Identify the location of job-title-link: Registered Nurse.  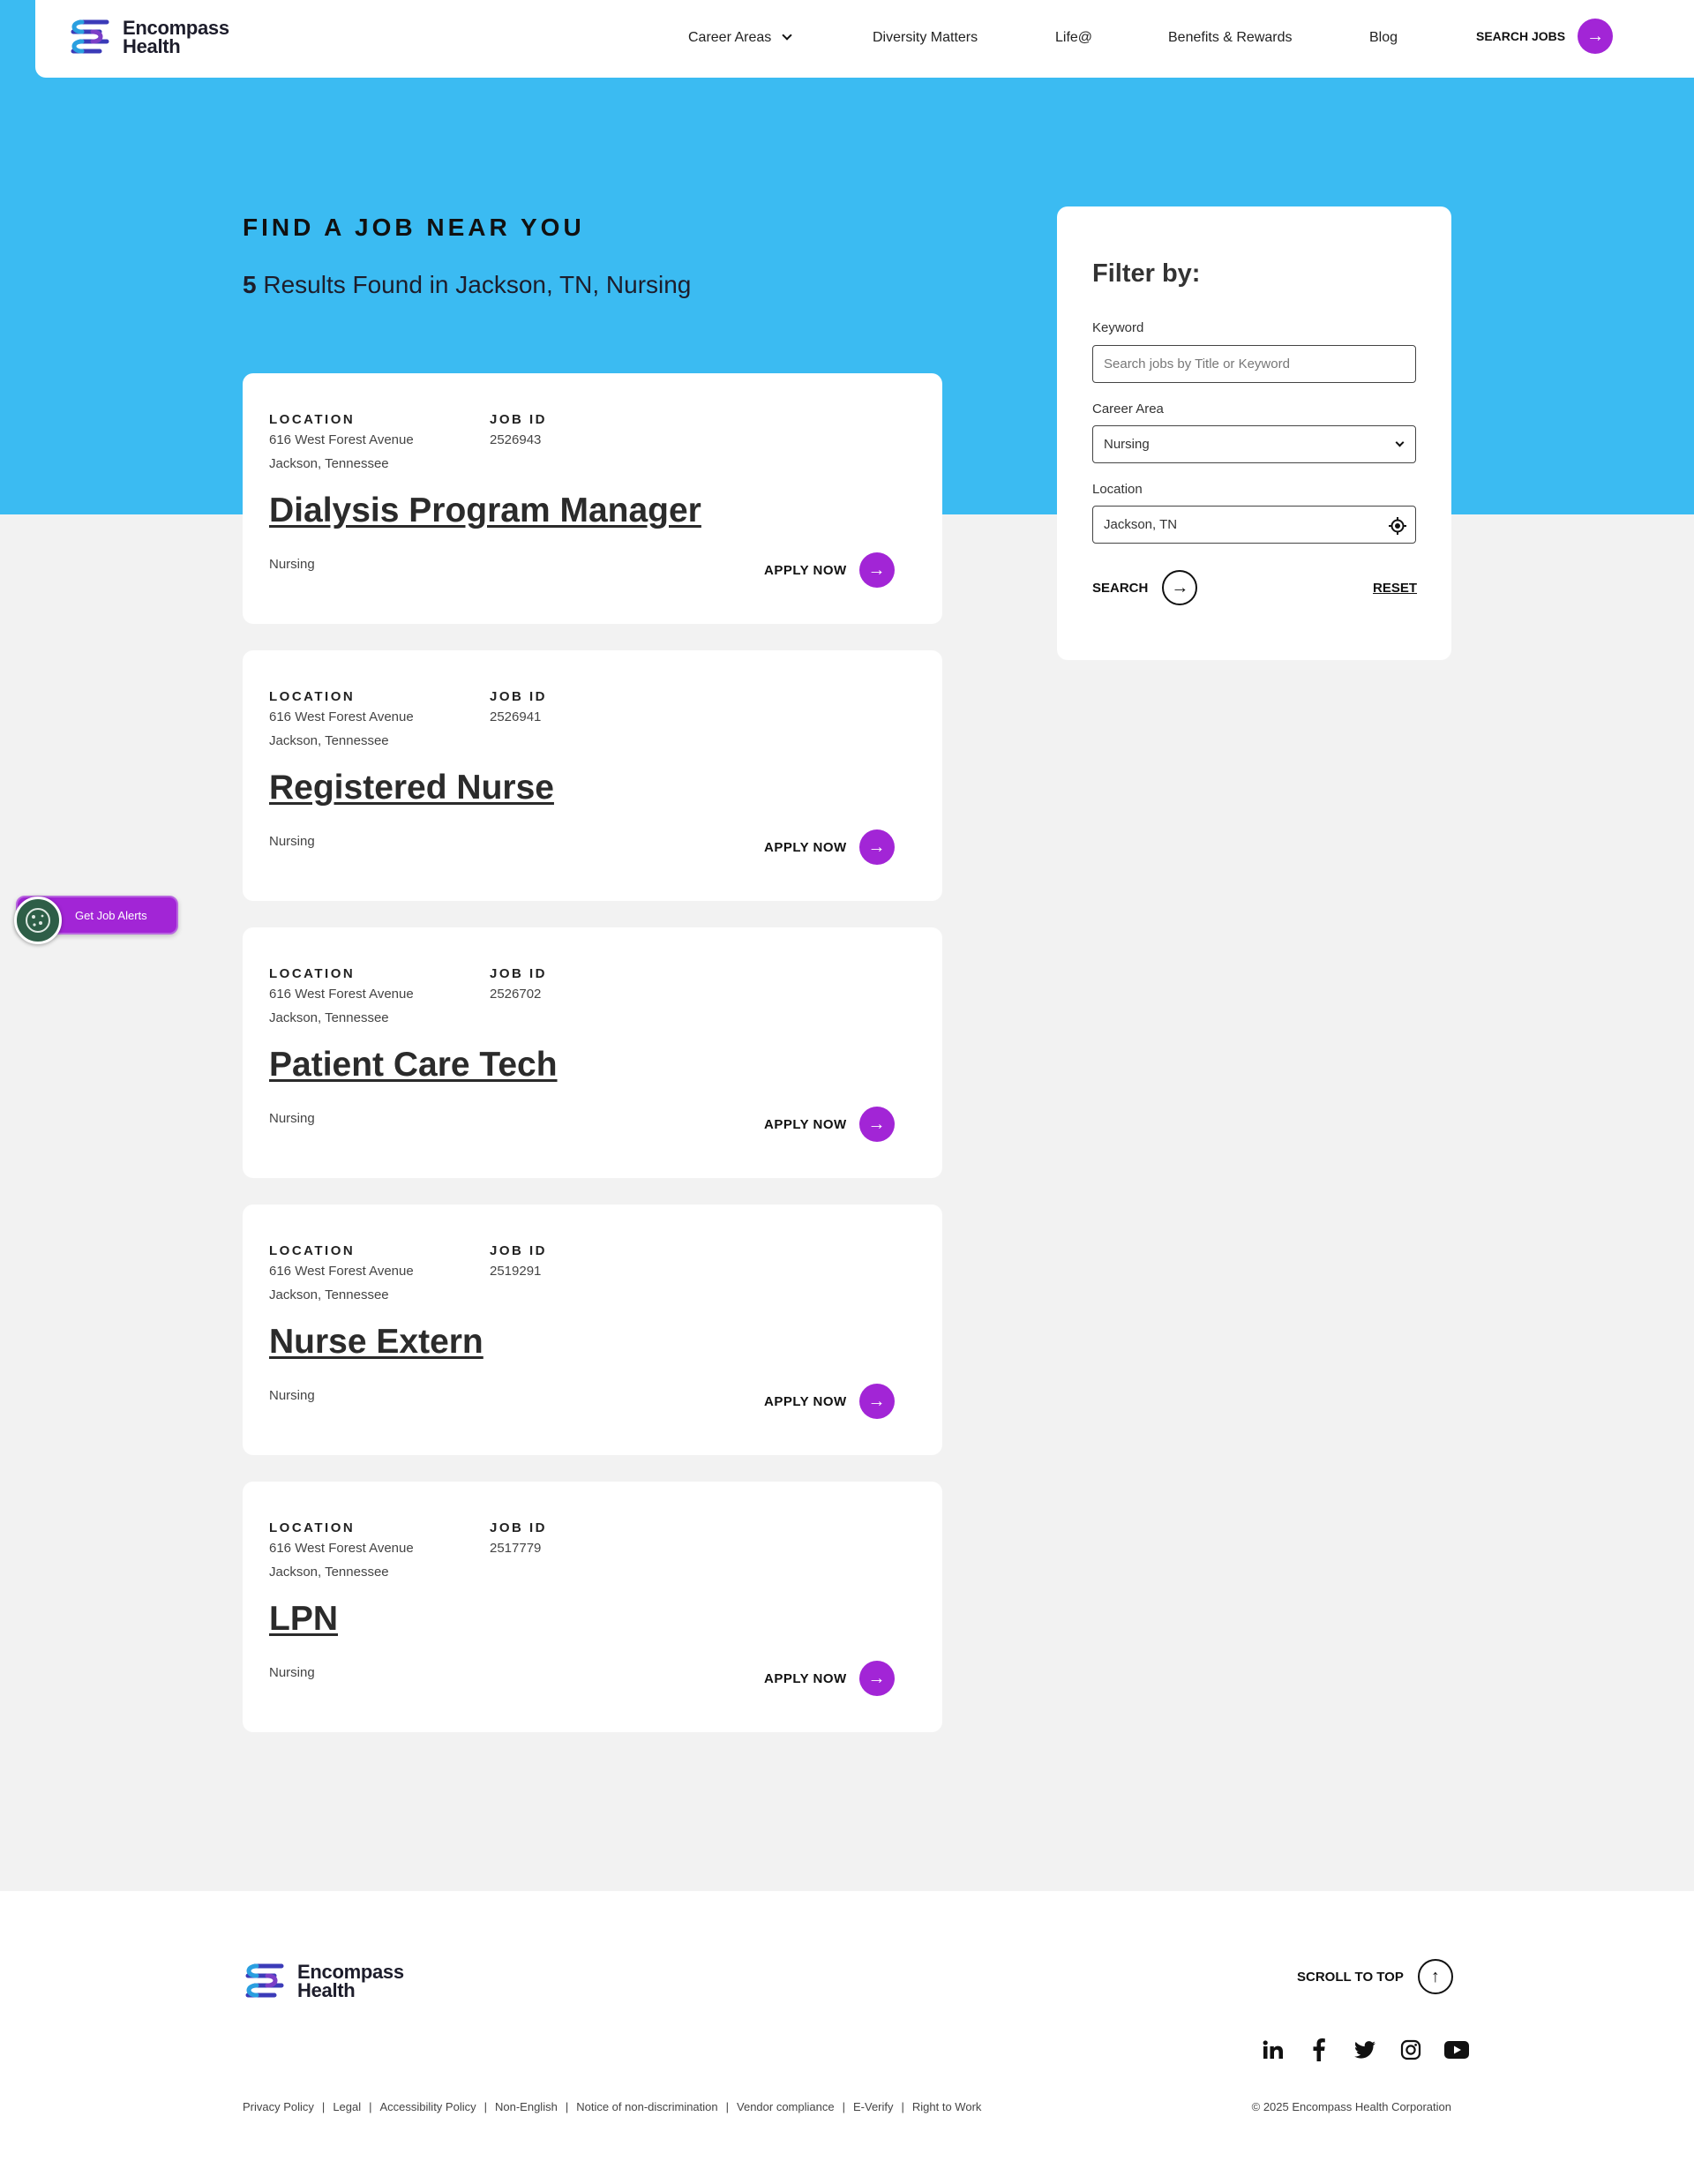
(412, 788).